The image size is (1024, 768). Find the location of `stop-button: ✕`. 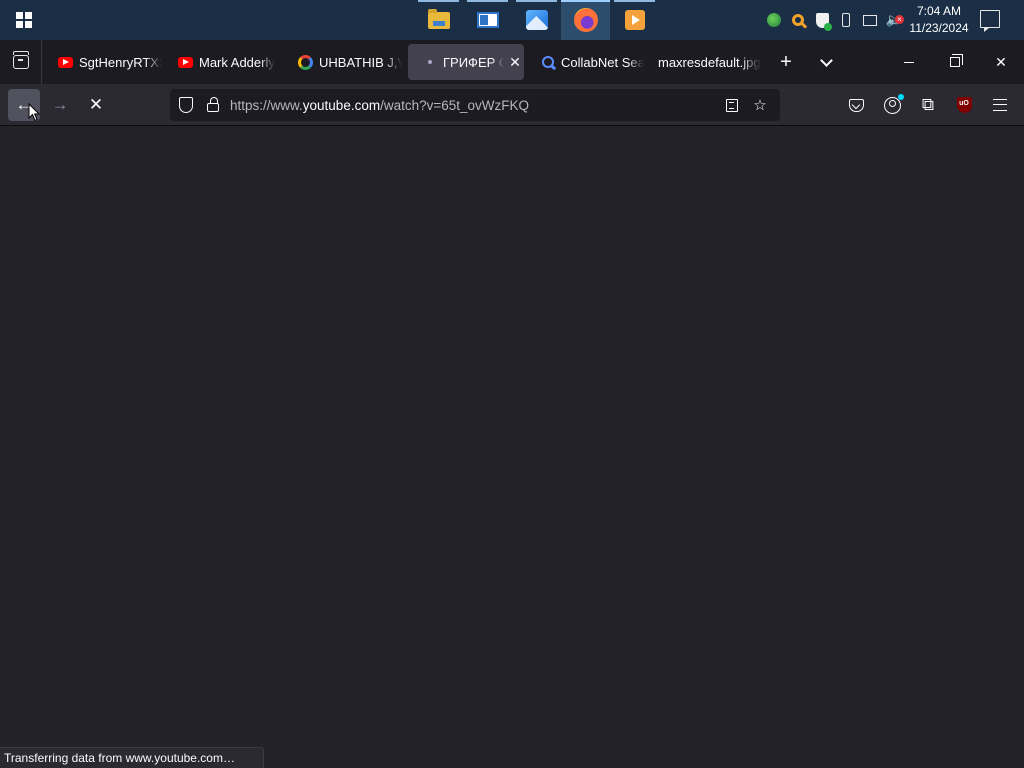

stop-button: ✕ is located at coordinates (96, 105).